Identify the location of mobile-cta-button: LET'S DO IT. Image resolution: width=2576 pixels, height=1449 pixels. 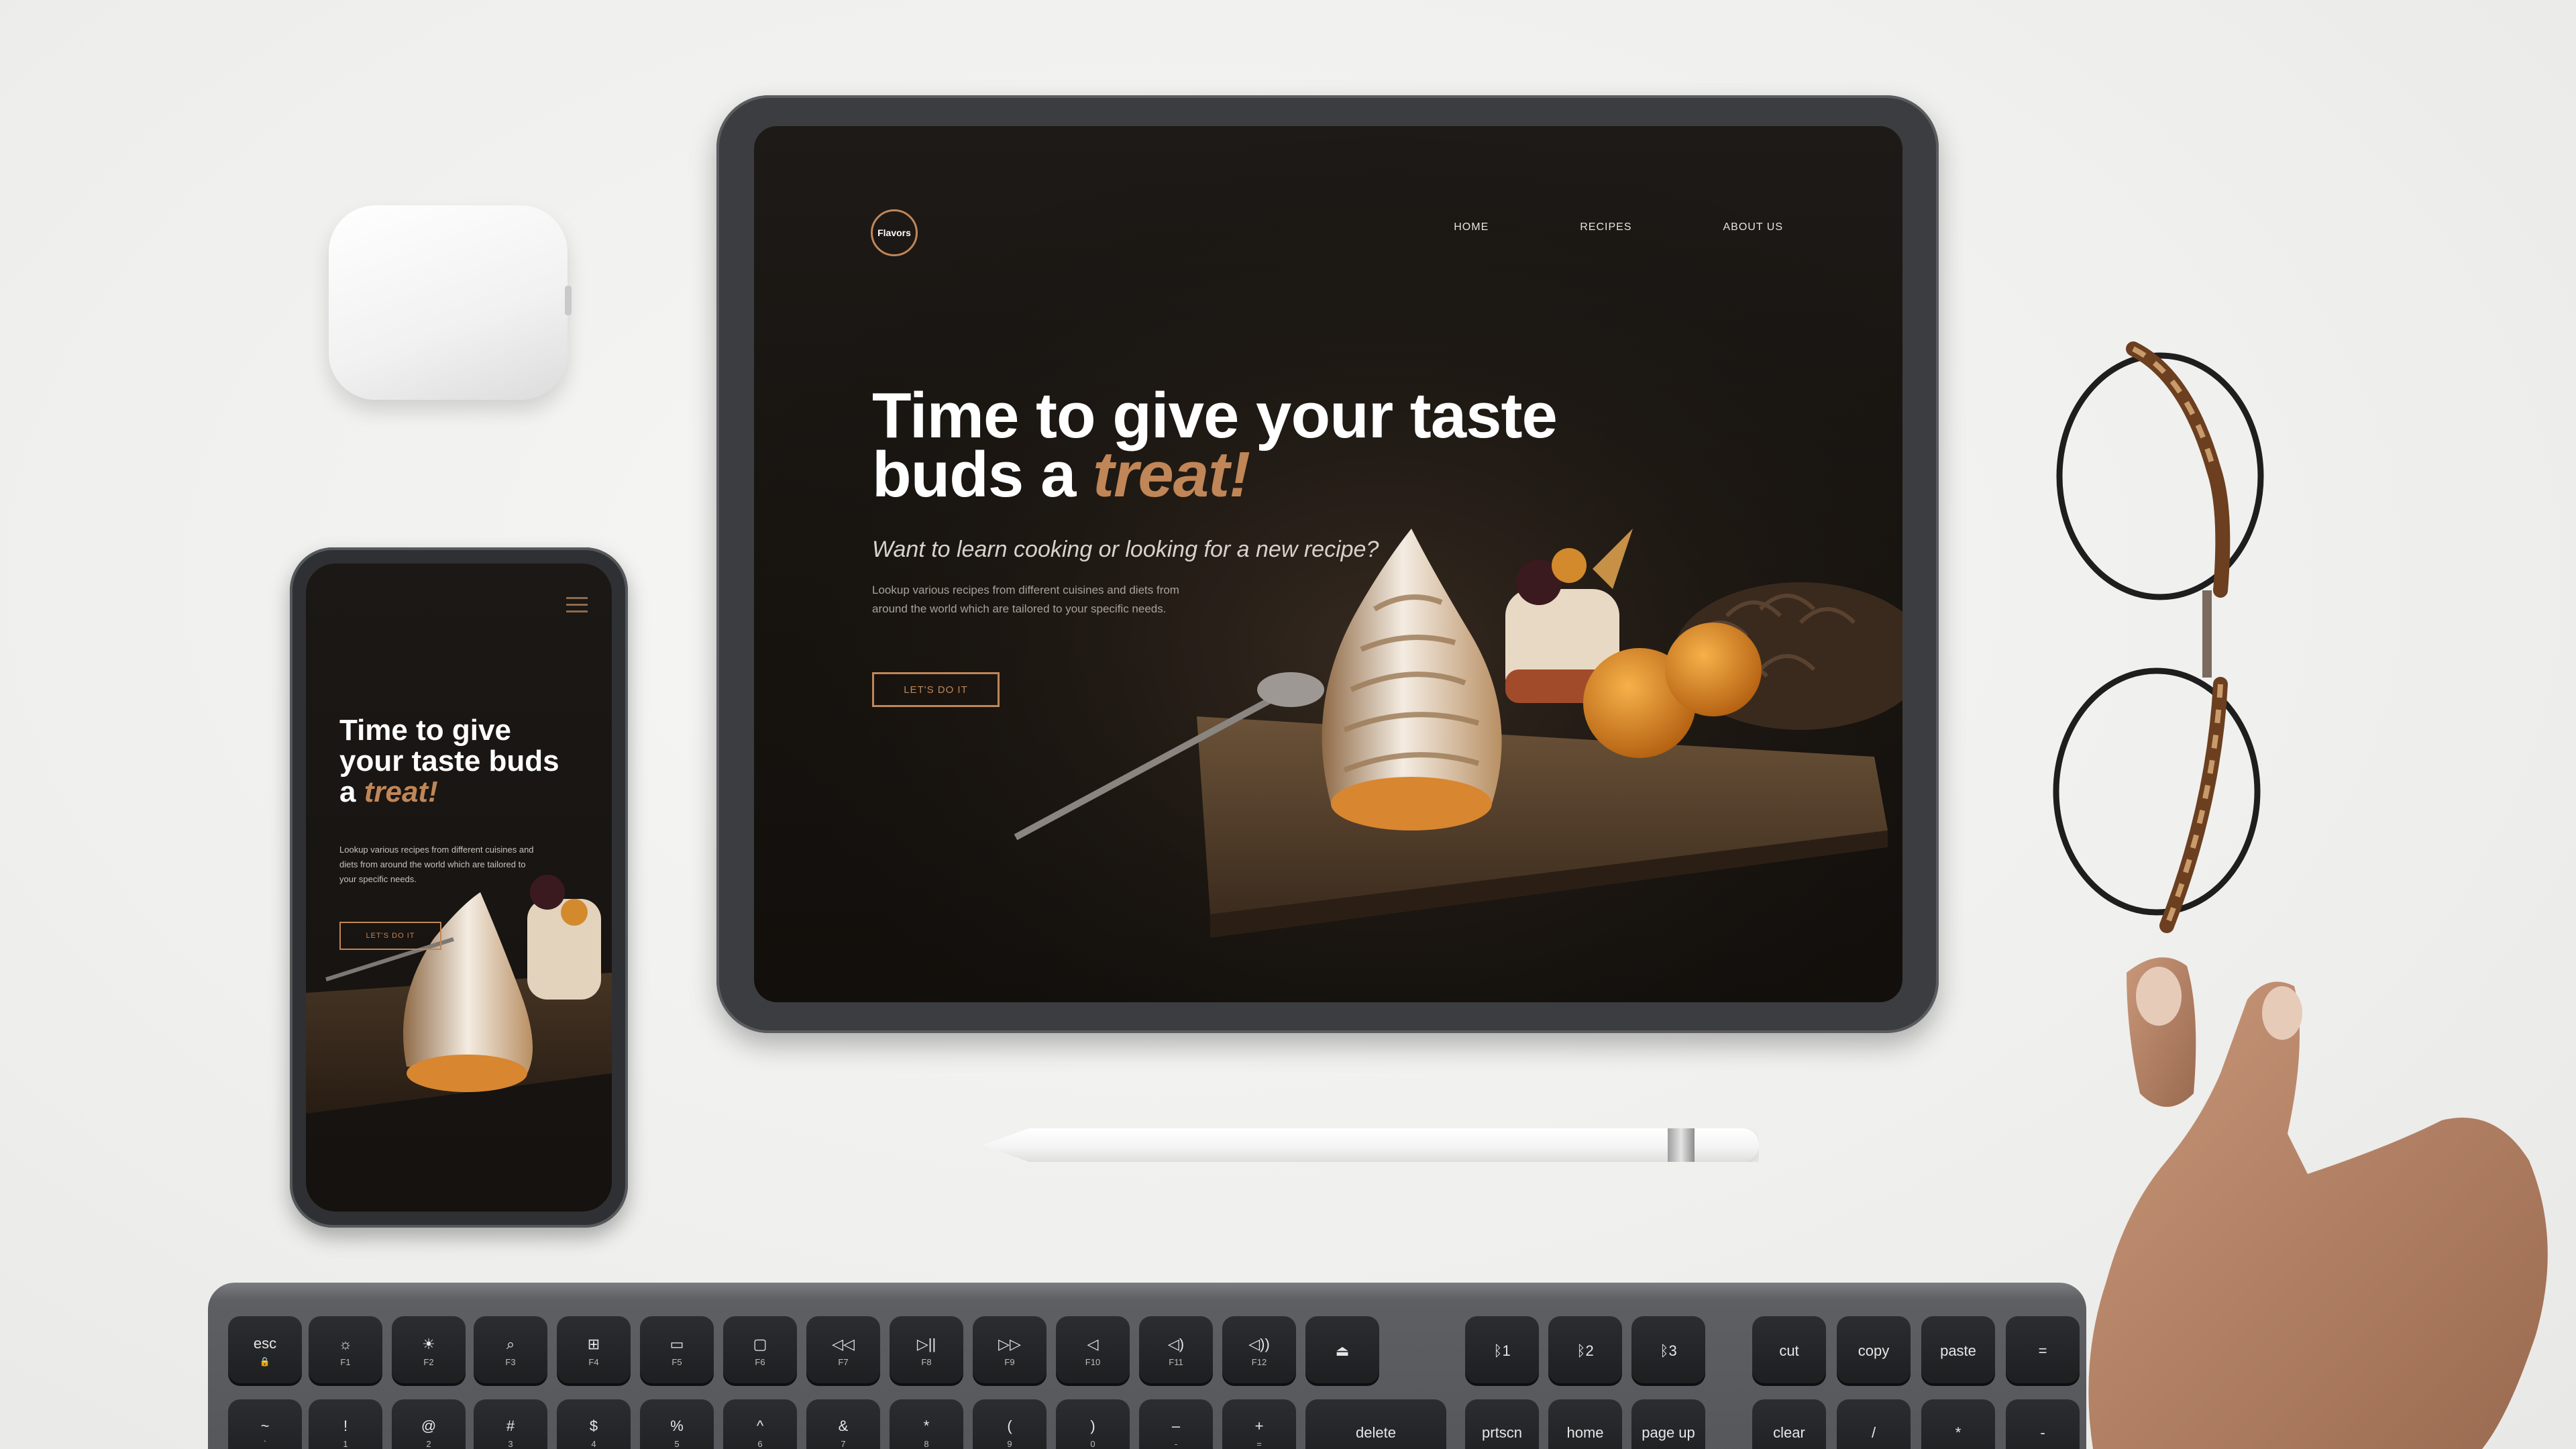
(390, 936).